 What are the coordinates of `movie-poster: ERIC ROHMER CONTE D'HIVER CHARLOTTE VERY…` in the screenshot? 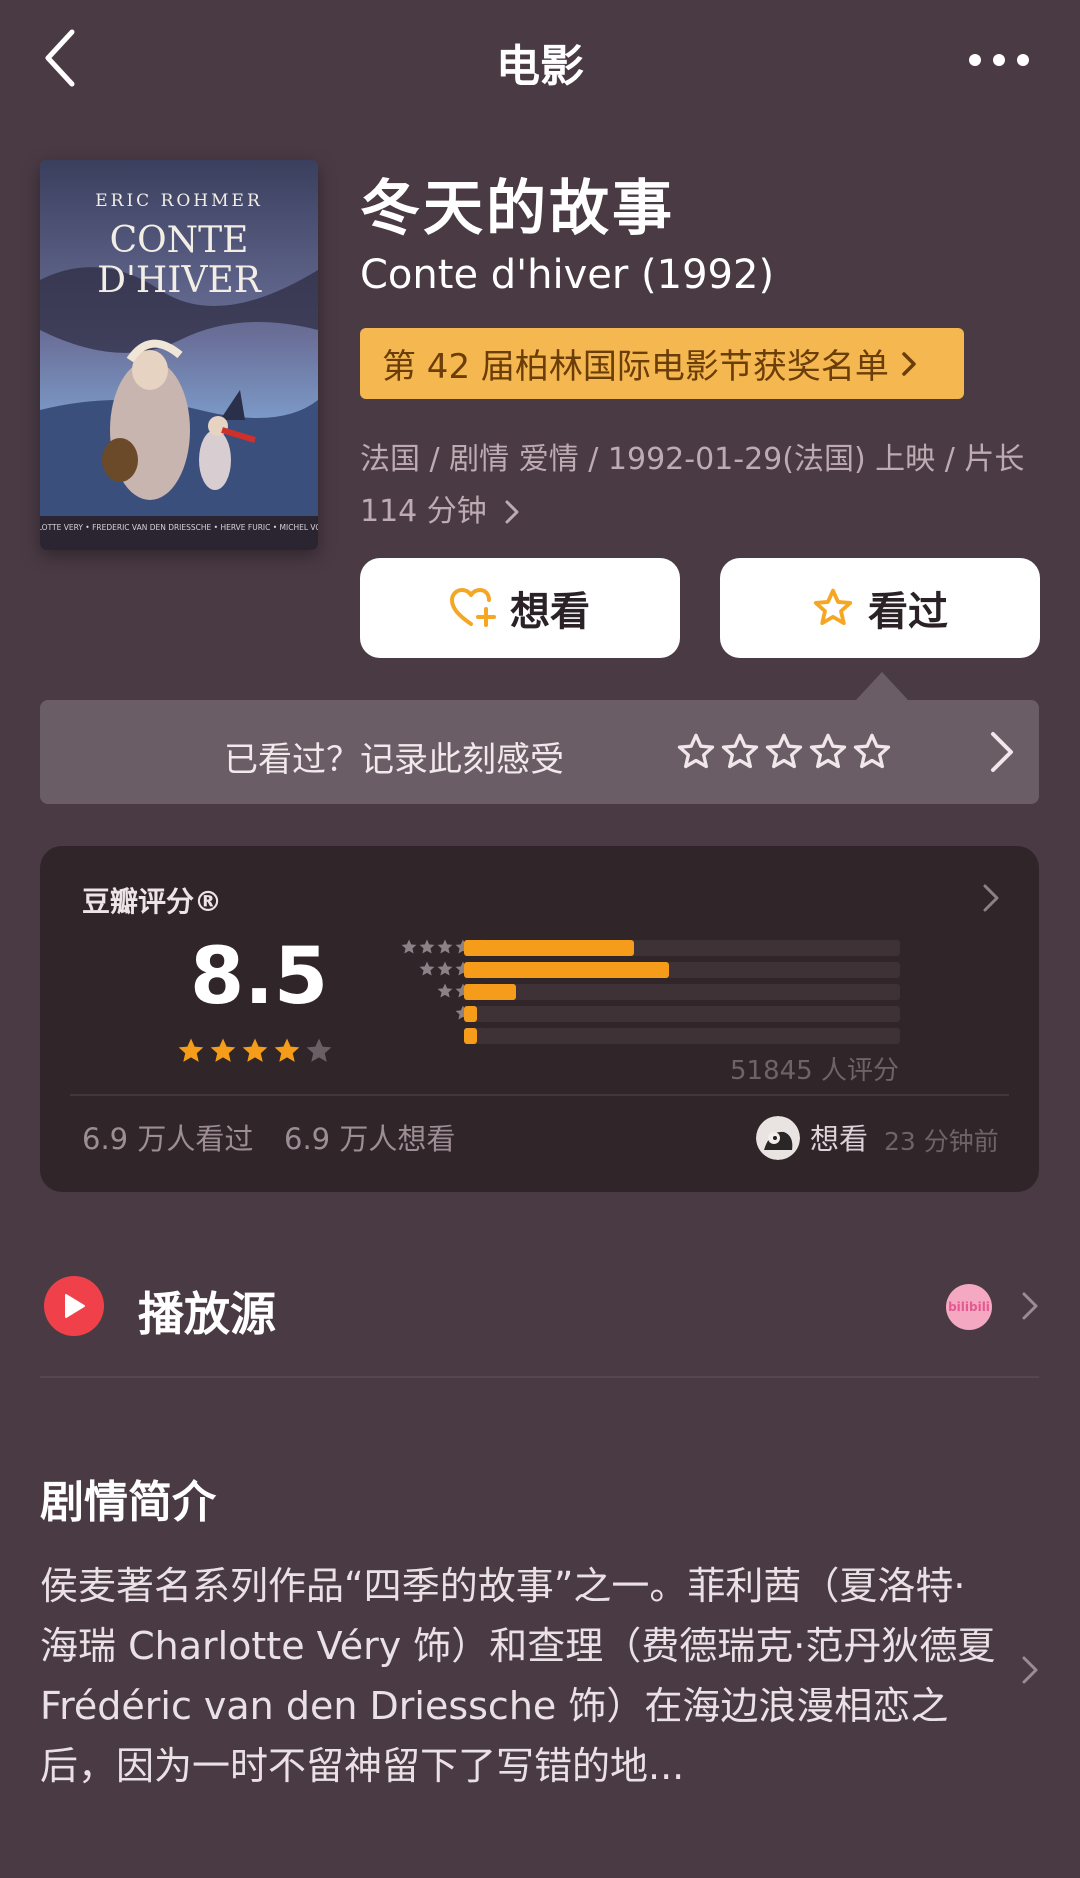 It's located at (179, 355).